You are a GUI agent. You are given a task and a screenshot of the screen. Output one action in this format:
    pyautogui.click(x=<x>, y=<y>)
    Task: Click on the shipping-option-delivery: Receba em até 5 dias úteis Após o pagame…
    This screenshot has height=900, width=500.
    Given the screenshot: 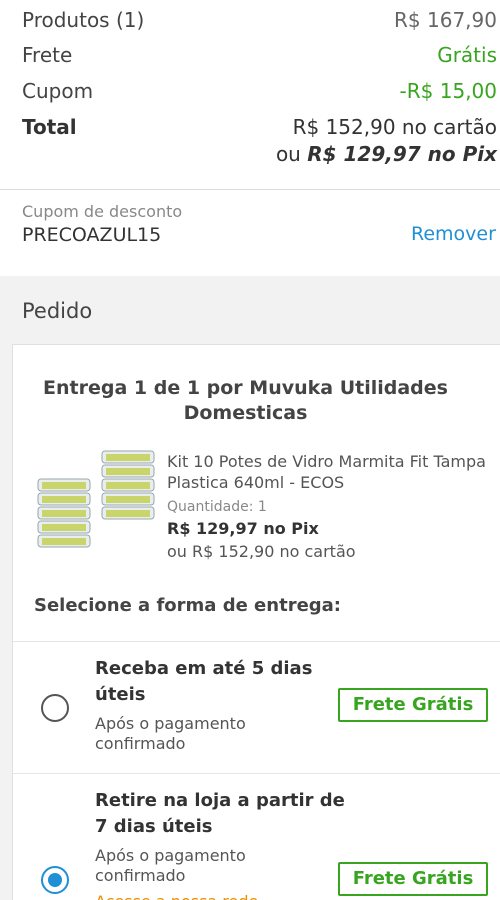 What is the action you would take?
    pyautogui.click(x=256, y=707)
    